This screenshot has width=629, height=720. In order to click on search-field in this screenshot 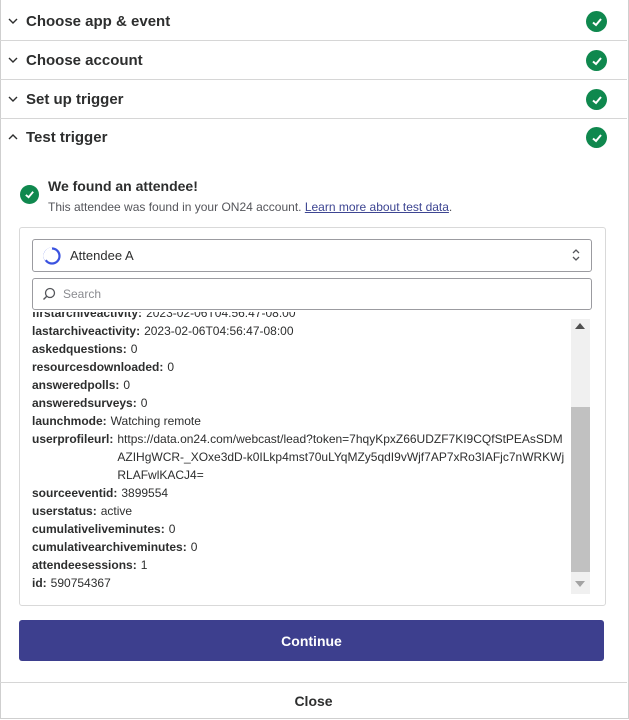, I will do `click(312, 294)`.